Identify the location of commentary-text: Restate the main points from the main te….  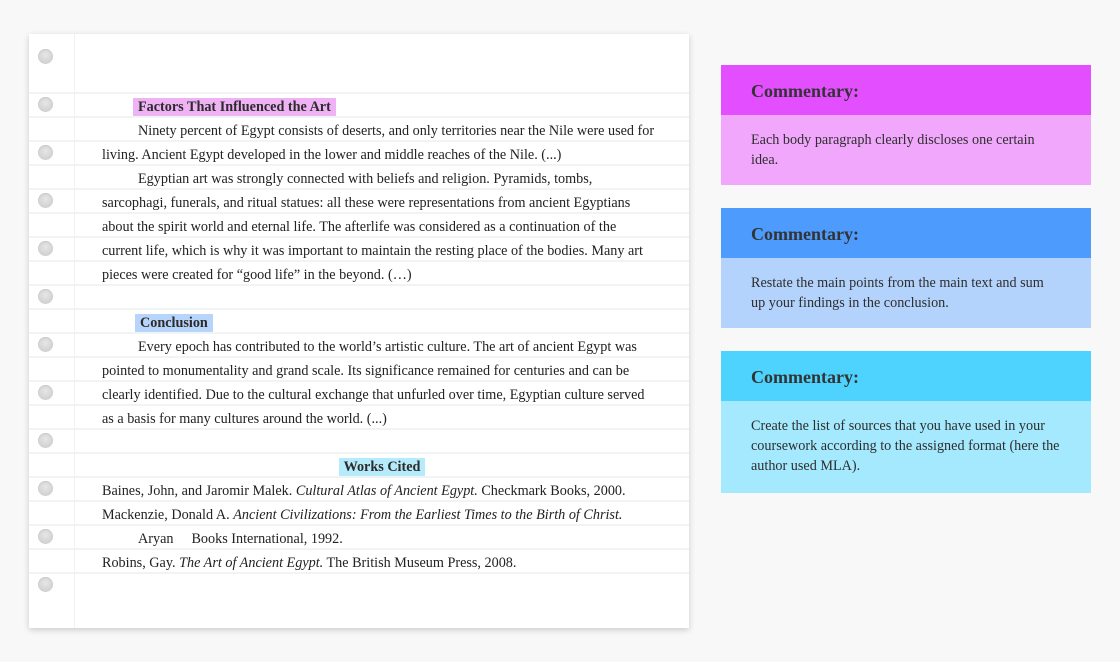
(906, 293).